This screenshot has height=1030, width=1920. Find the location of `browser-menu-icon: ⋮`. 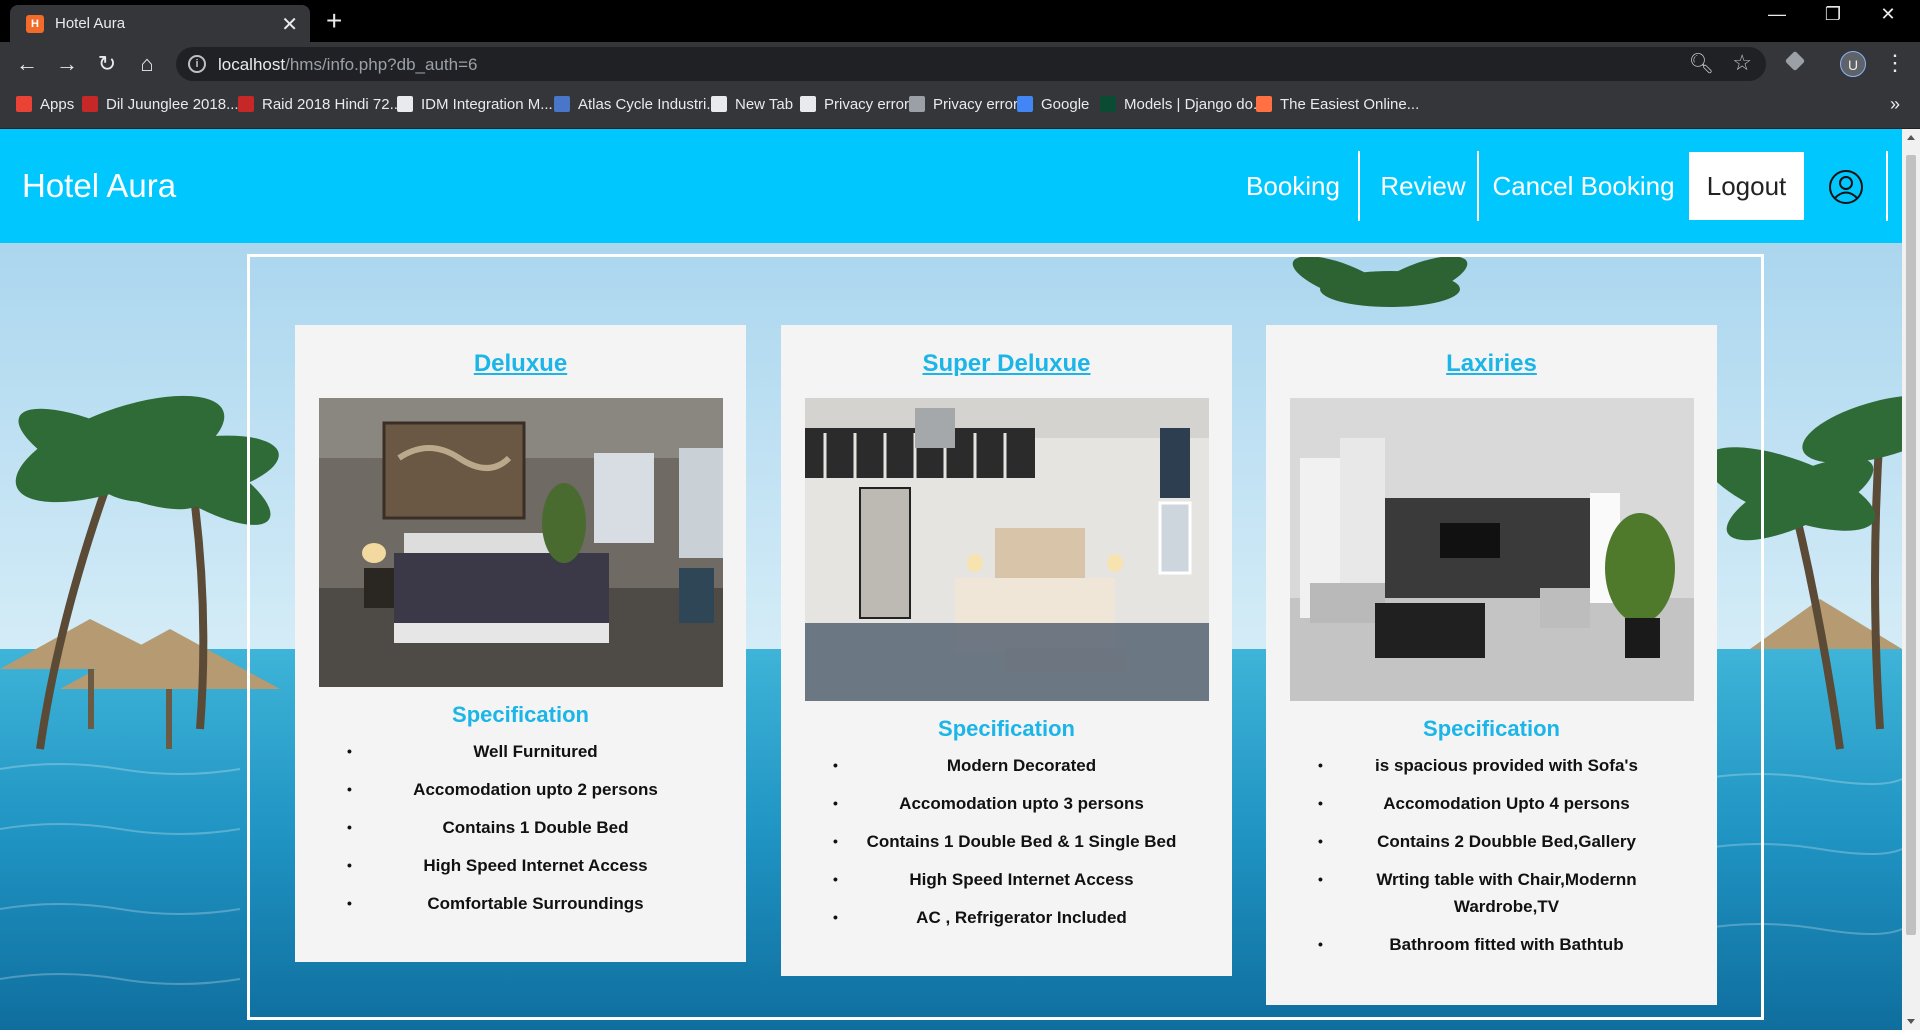

browser-menu-icon: ⋮ is located at coordinates (1895, 63).